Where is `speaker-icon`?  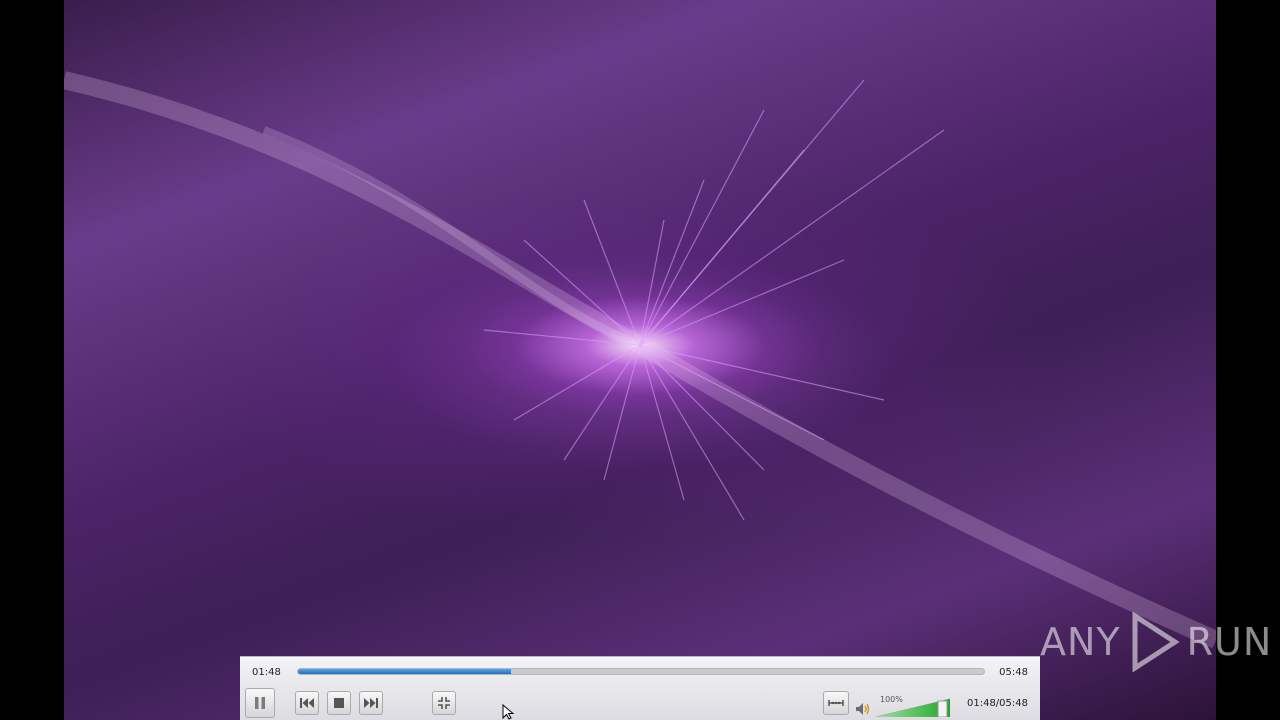
speaker-icon is located at coordinates (863, 709).